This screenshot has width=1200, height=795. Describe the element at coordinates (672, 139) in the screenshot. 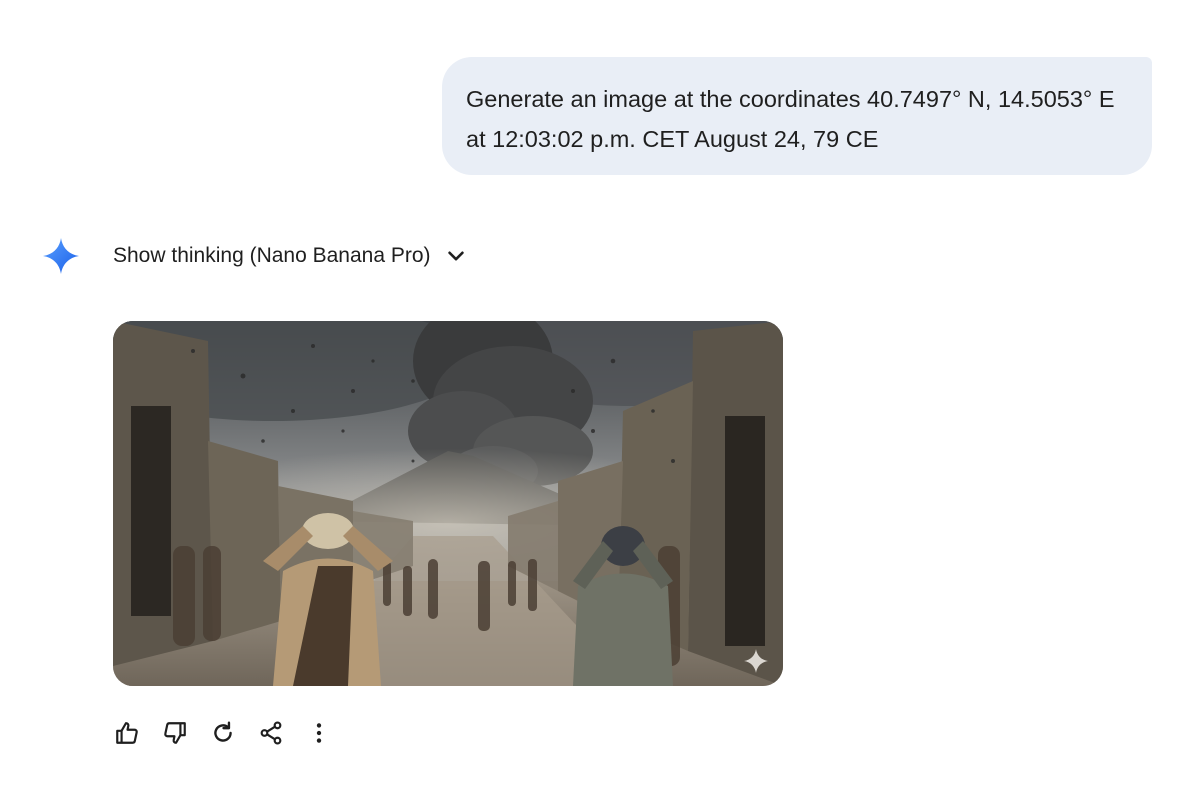

I see `user-message-line-2: at 12:03:02 p.m. CET August 24, 79 CE` at that location.